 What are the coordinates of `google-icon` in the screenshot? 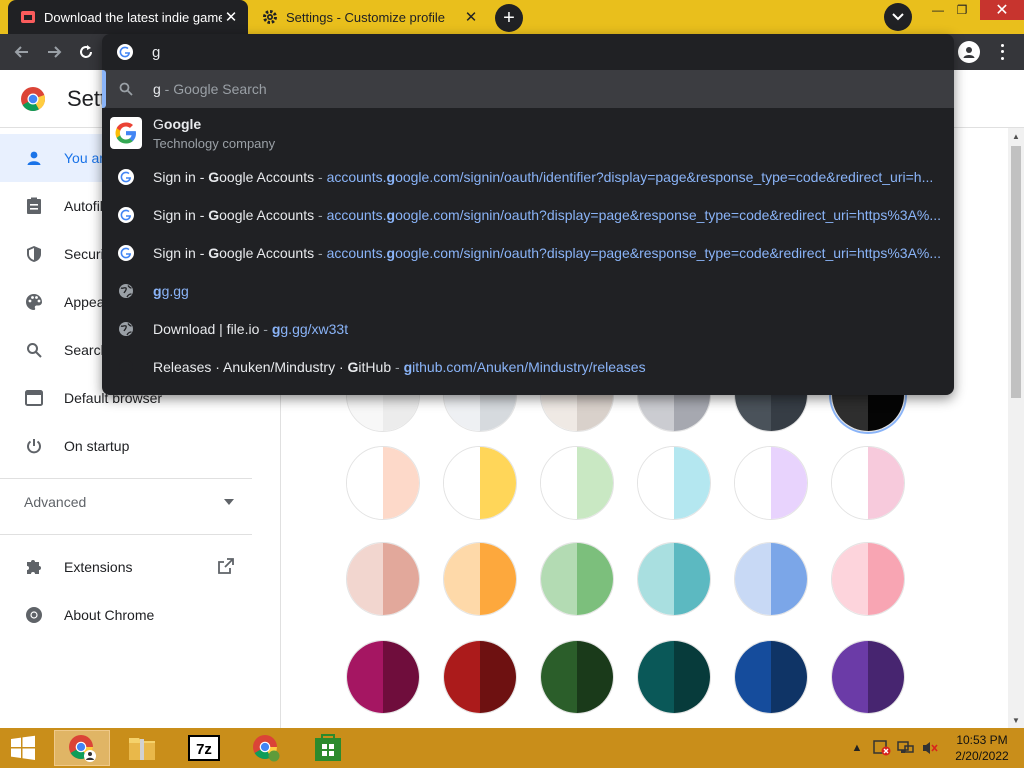 It's located at (125, 52).